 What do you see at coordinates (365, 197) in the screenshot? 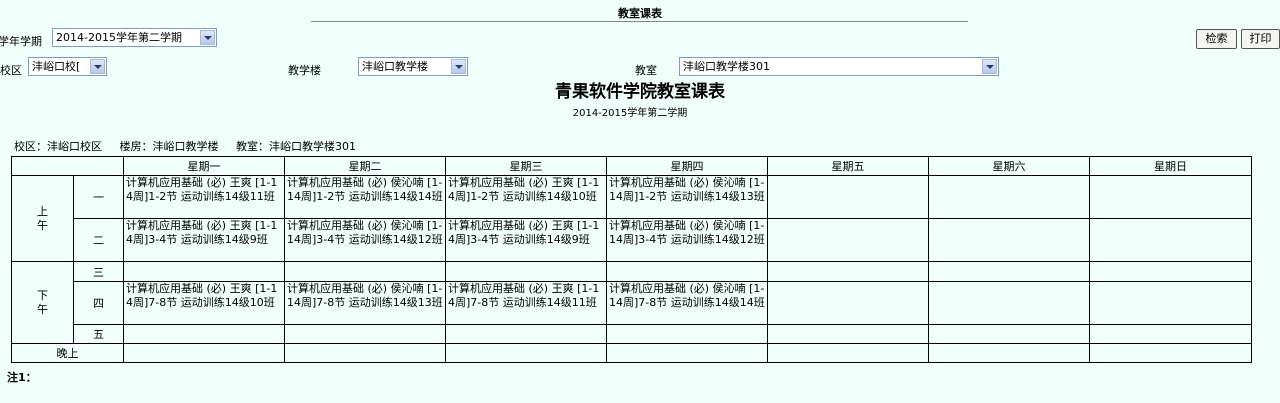
I see `class-cell: 计算机应用基础 (必) 侯沁喃 [1-14周]1-2节 运动训练14级14班` at bounding box center [365, 197].